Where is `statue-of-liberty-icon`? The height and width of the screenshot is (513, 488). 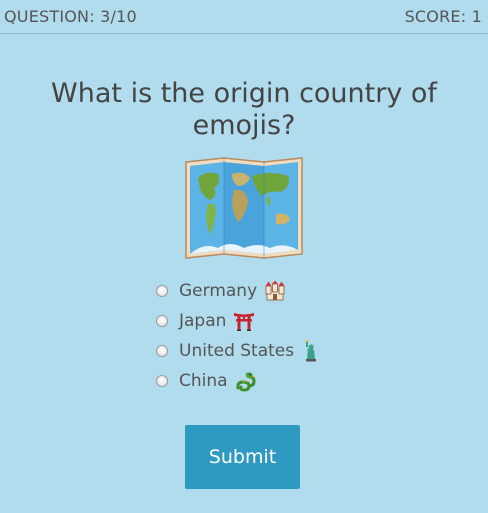 statue-of-liberty-icon is located at coordinates (312, 351).